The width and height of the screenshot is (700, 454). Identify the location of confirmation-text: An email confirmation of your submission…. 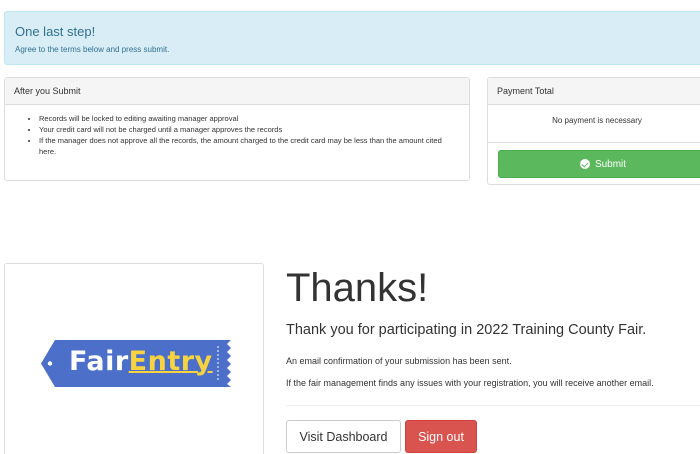
(399, 361).